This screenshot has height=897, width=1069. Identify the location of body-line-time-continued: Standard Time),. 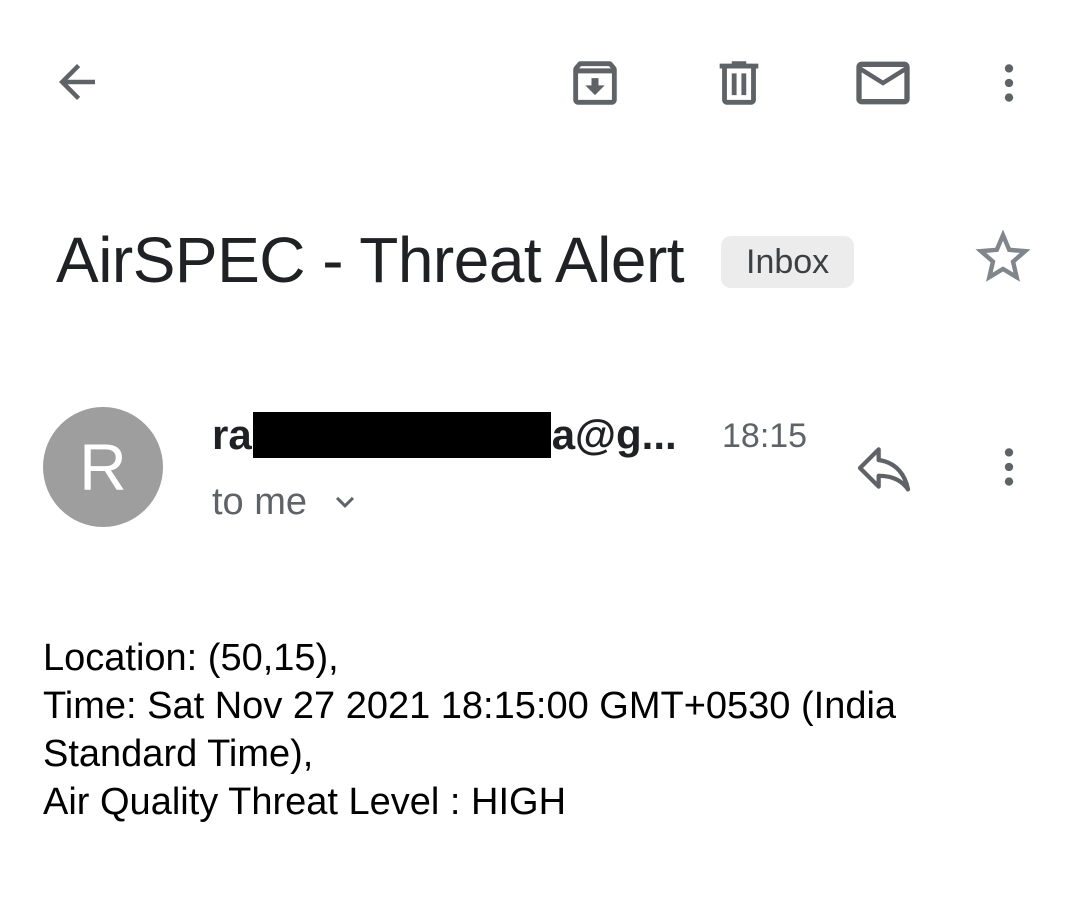
(178, 754).